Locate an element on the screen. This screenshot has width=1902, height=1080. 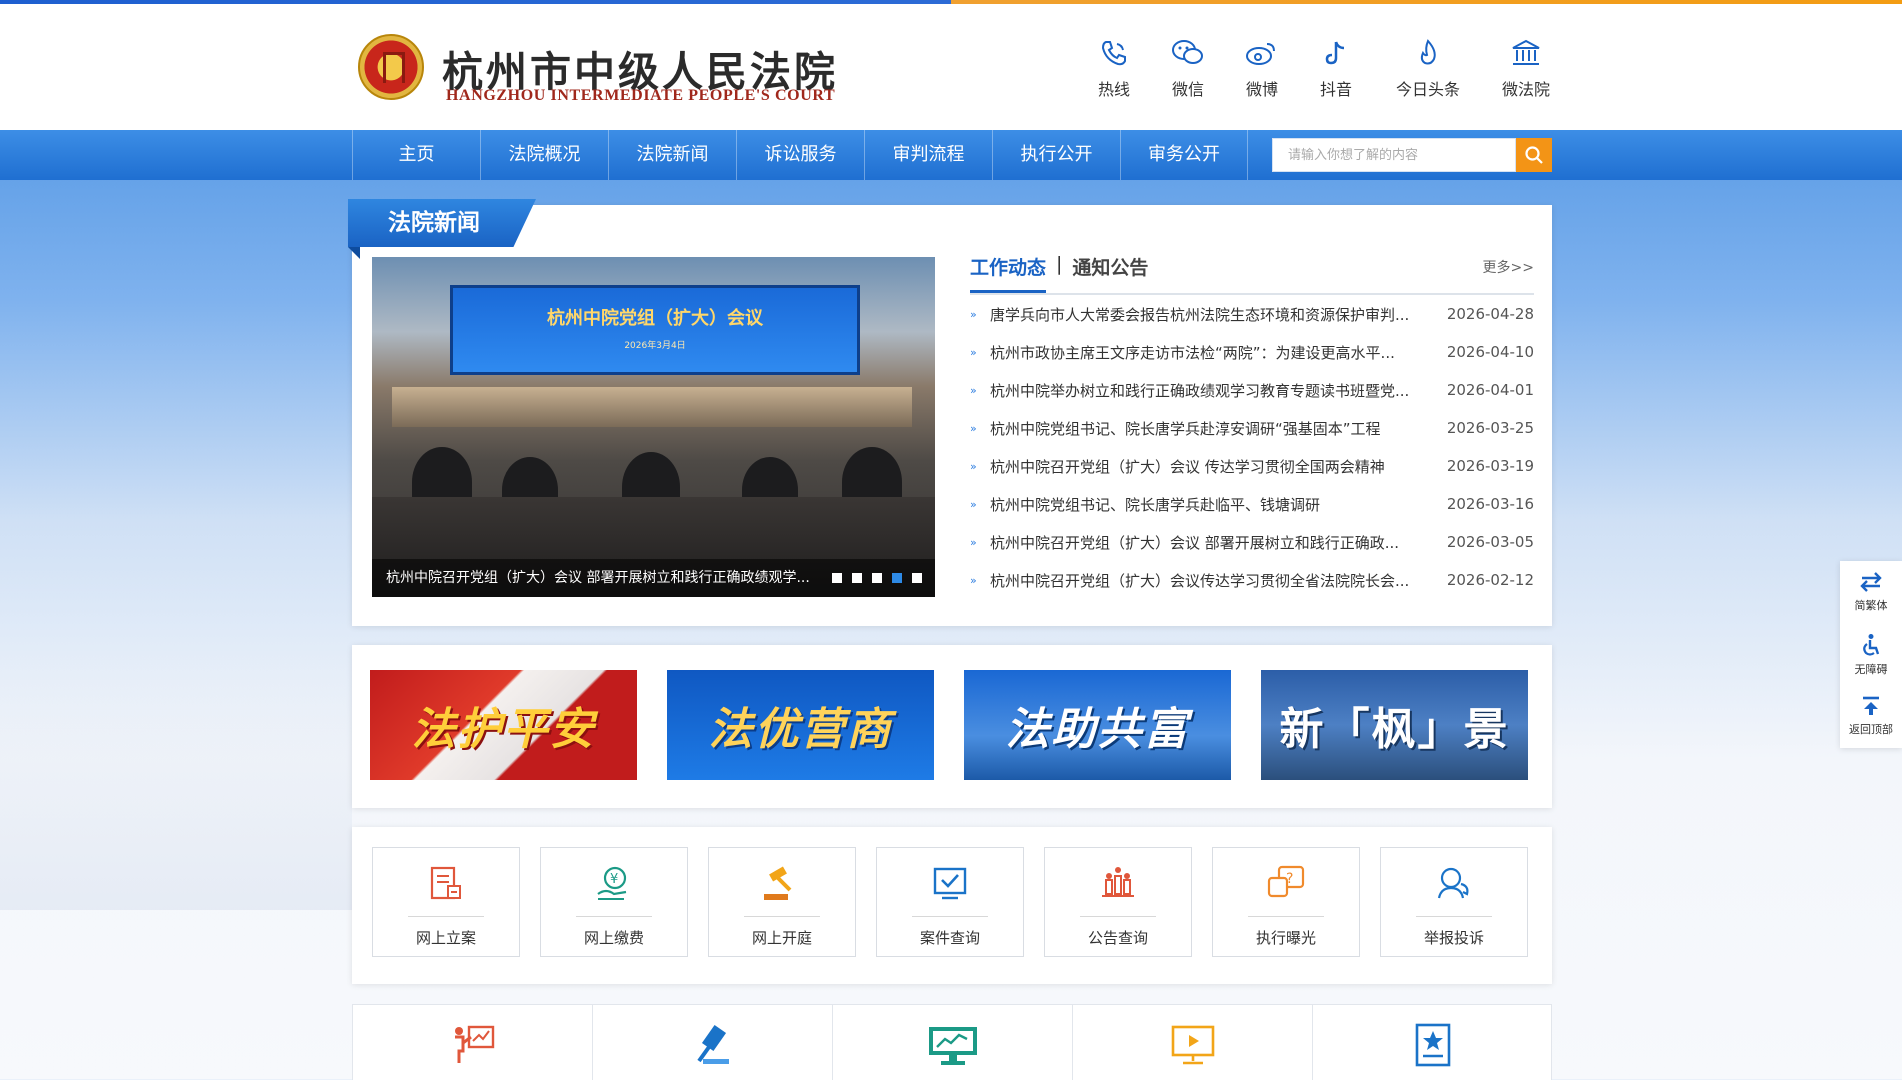
floating-sidebar: 简繁体 无障碍 返回顶部 is located at coordinates (1871, 654).